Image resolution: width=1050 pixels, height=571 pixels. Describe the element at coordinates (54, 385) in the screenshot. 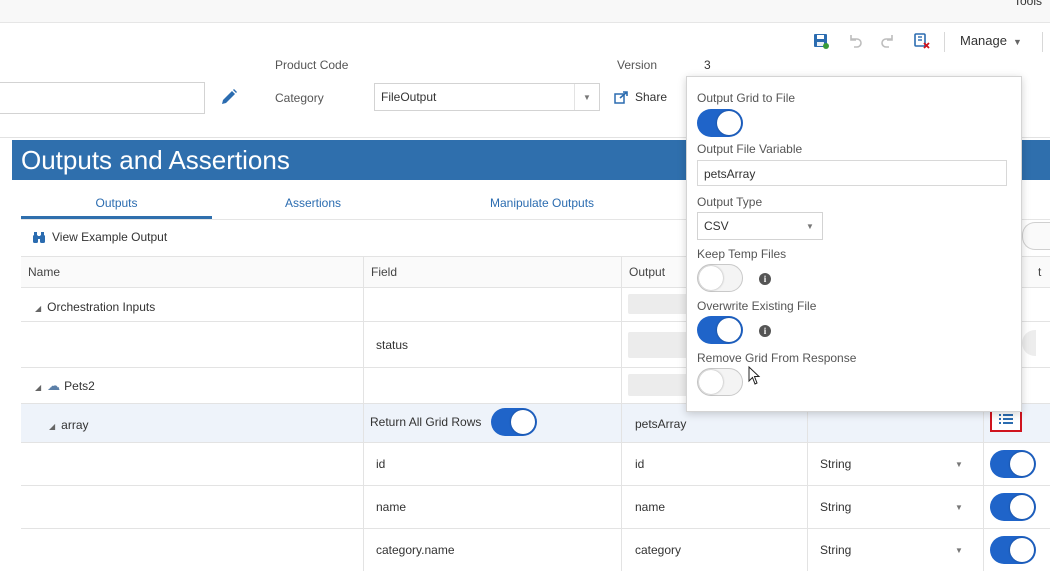

I see `cloud-icon: ☁` at that location.